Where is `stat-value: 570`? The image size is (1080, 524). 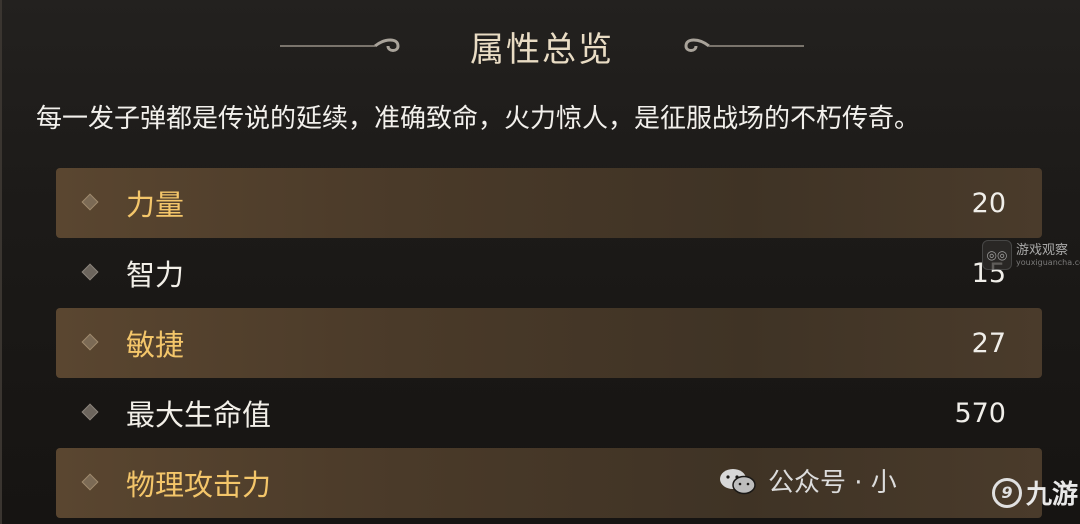
stat-value: 570 is located at coordinates (980, 413).